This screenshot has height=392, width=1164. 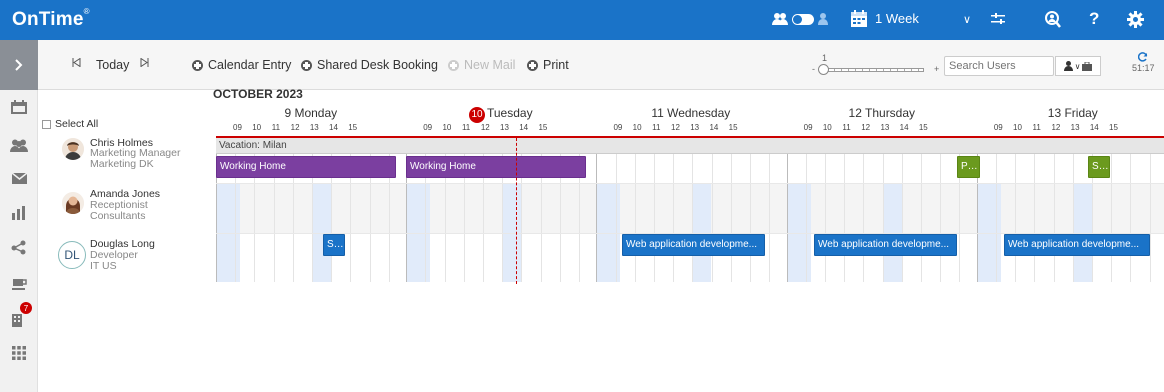 I want to click on today-button: Today, so click(x=112, y=65).